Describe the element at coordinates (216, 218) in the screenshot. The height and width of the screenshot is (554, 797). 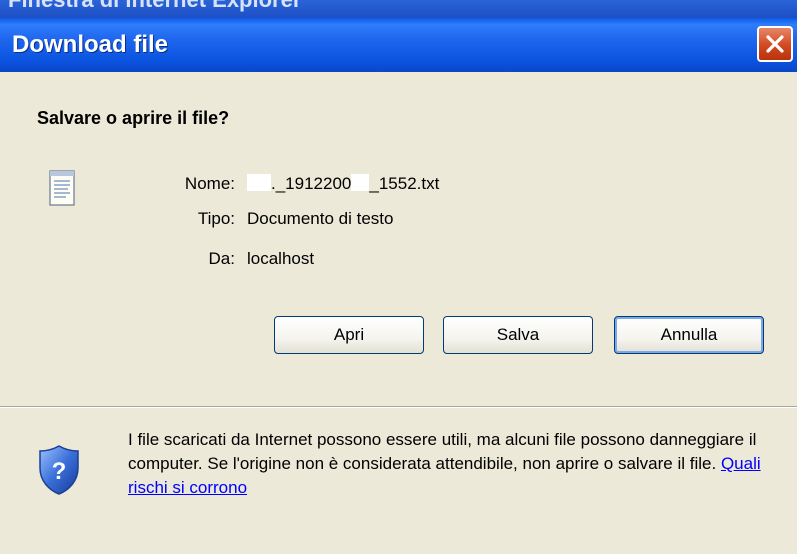
I see `file-type-label: Tipo:` at that location.